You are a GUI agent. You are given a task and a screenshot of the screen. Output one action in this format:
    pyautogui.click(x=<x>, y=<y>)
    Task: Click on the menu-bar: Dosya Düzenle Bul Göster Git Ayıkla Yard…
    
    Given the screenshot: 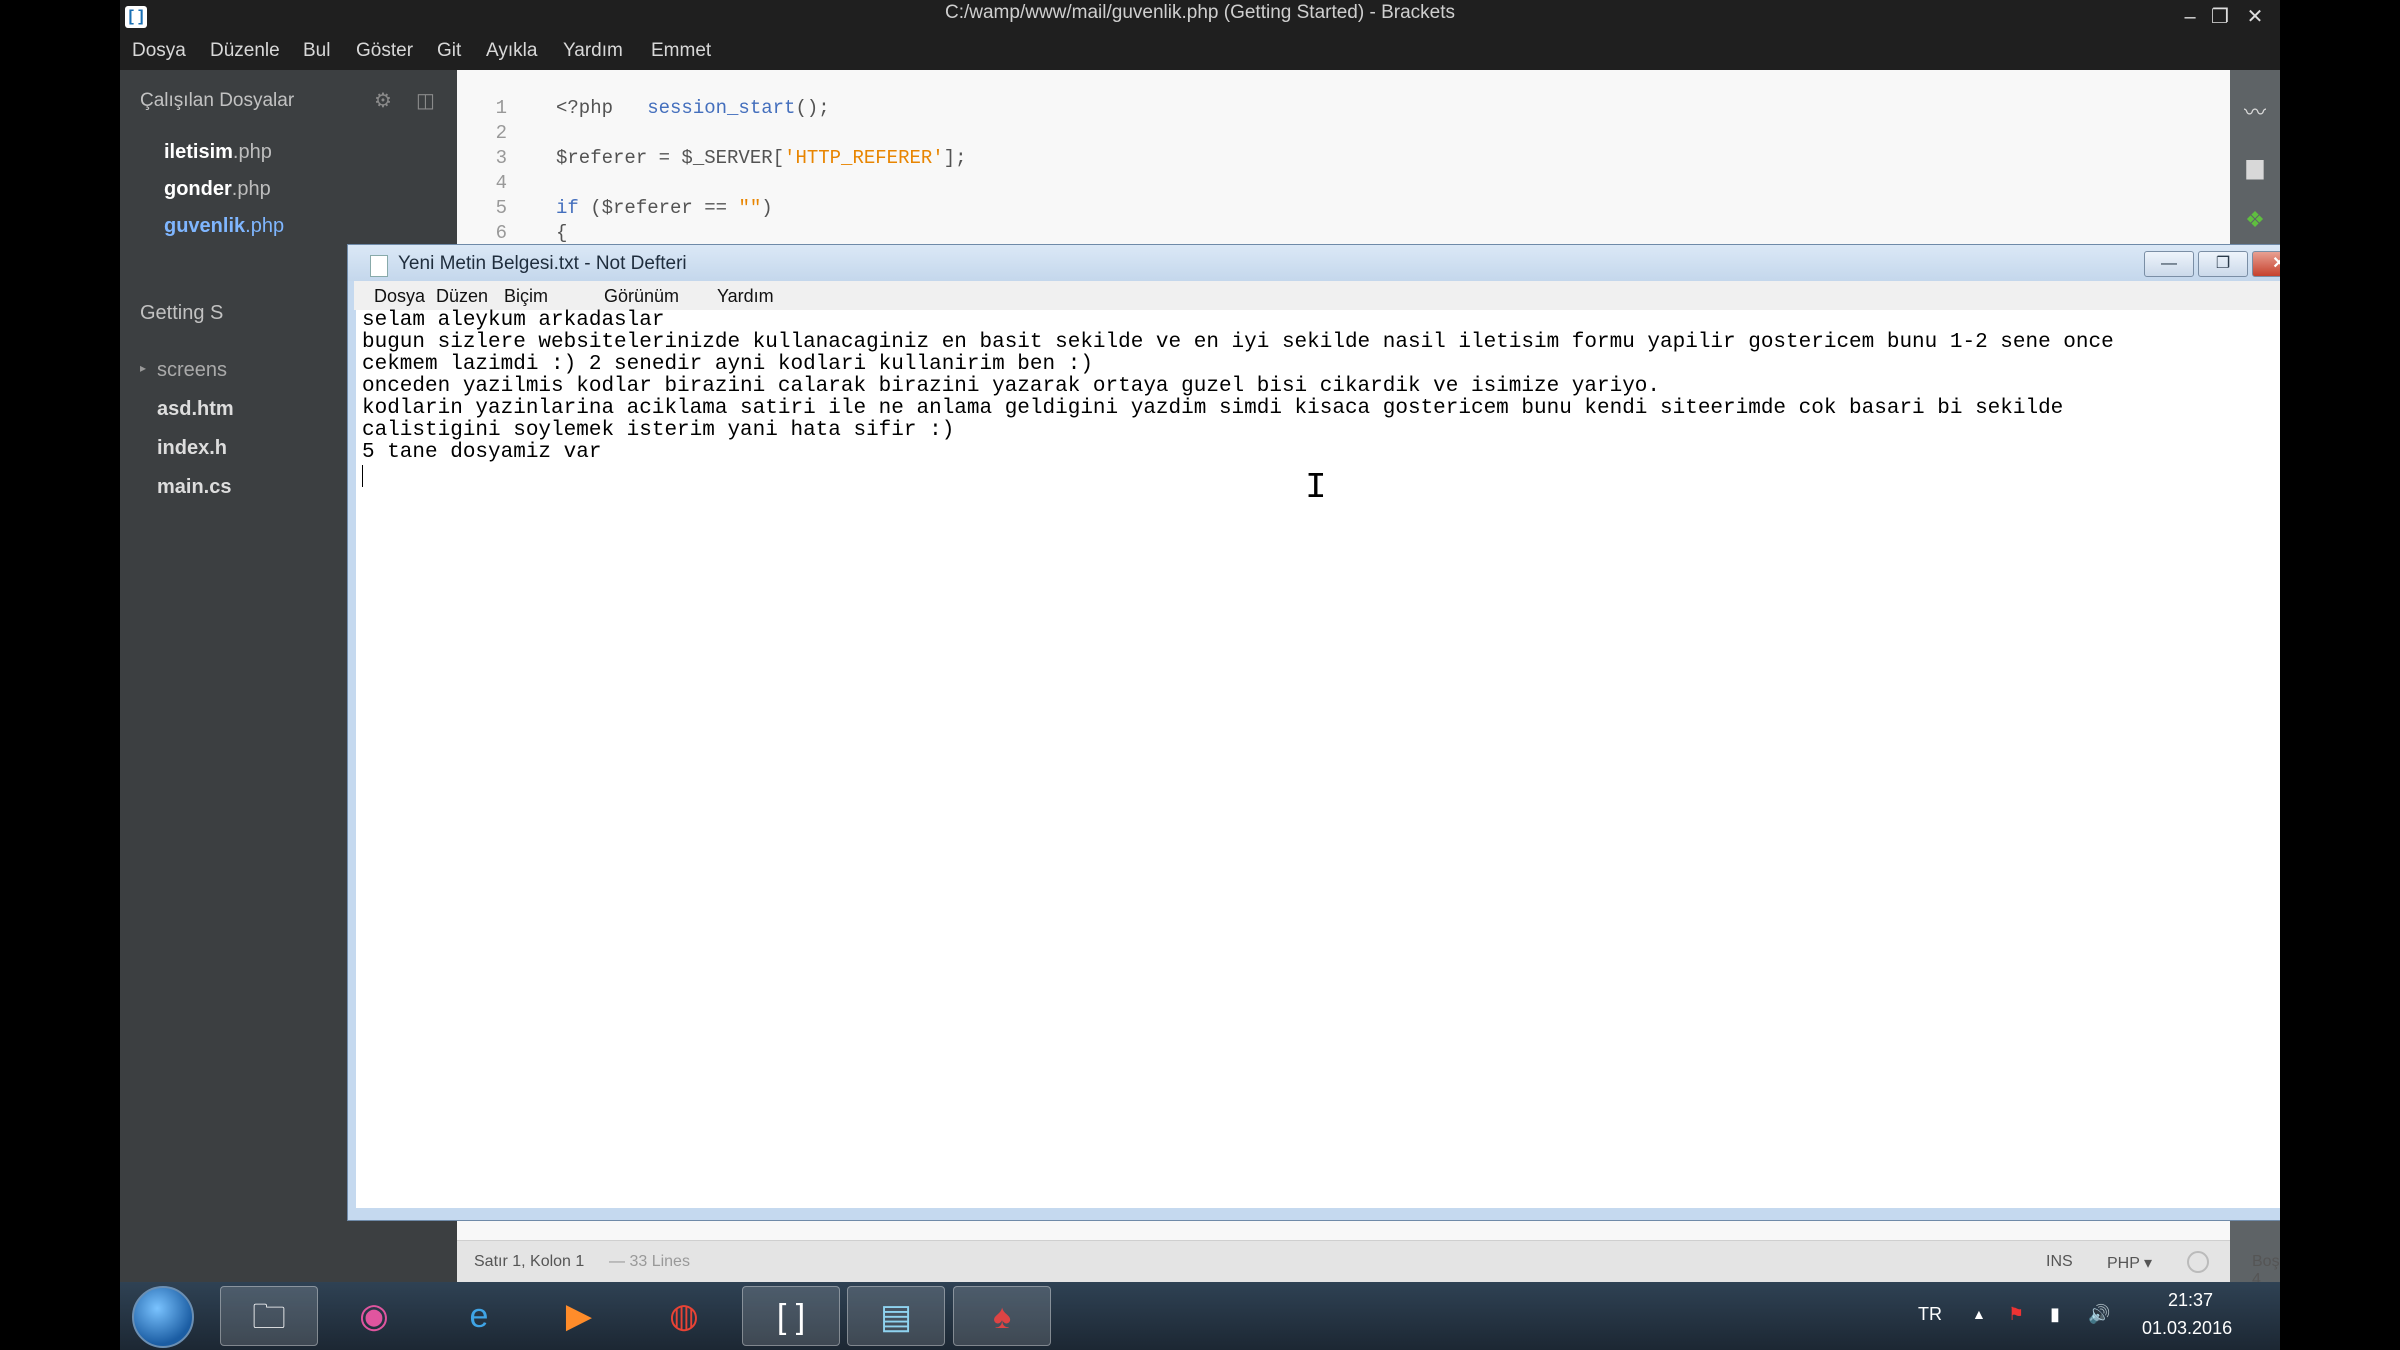 What is the action you would take?
    pyautogui.click(x=1200, y=53)
    